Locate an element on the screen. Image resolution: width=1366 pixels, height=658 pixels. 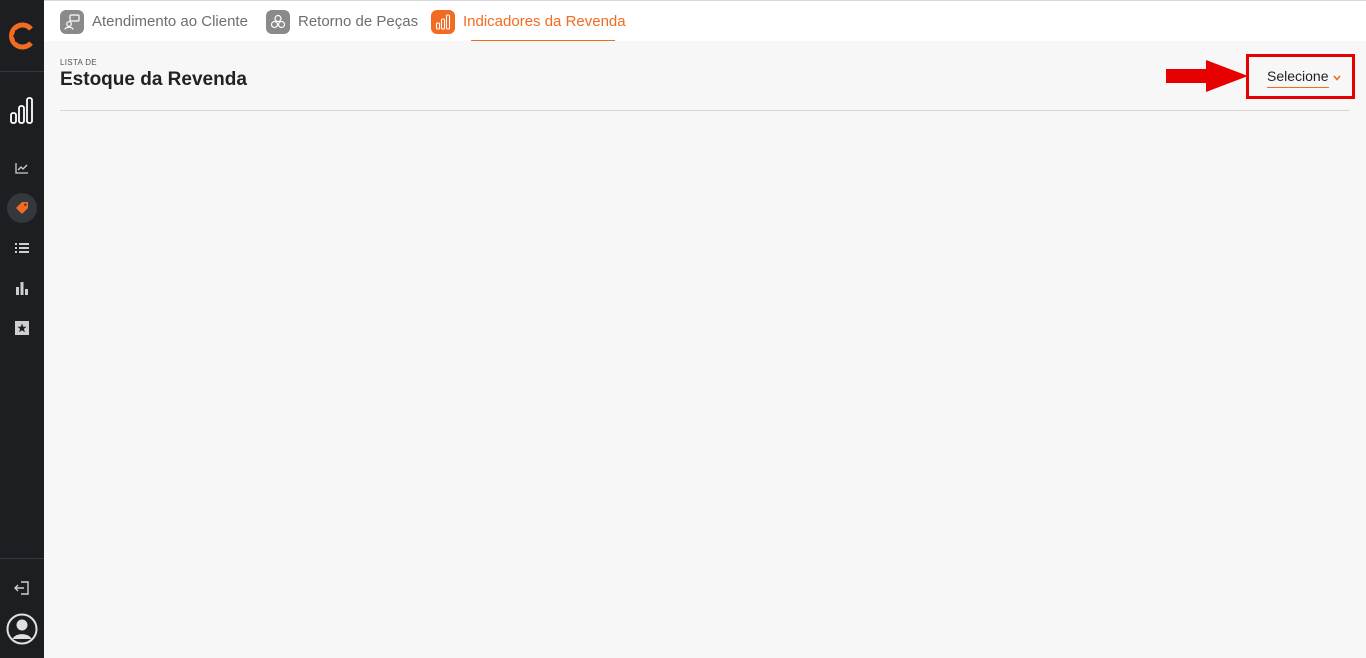
tag-icon is located at coordinates (22, 208).